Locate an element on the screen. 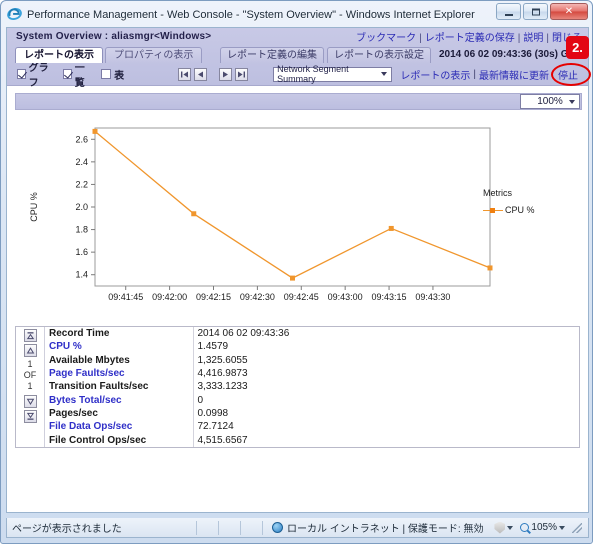  table-row: Transition Faults/sec 3,333.1233 is located at coordinates (312, 387).